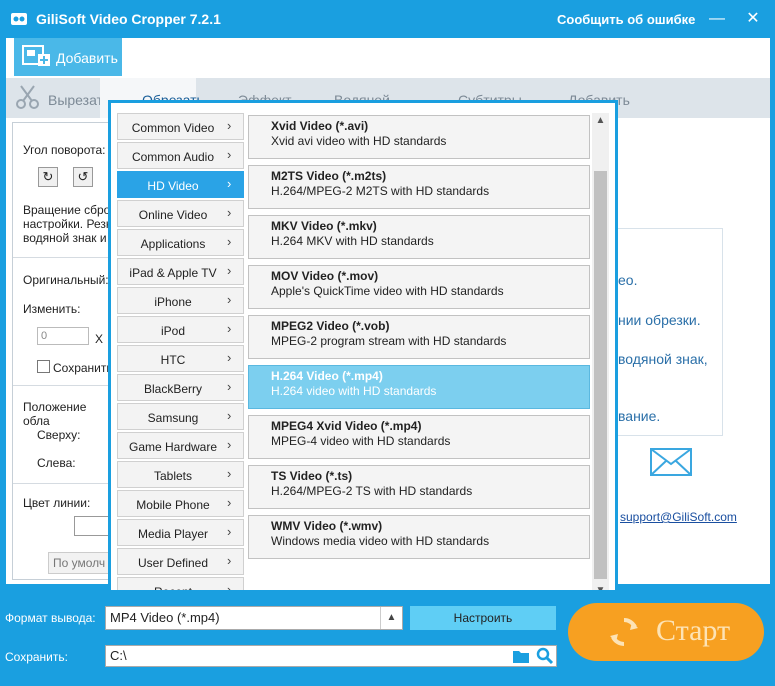  I want to click on category-item: Tablets ›, so click(180, 474).